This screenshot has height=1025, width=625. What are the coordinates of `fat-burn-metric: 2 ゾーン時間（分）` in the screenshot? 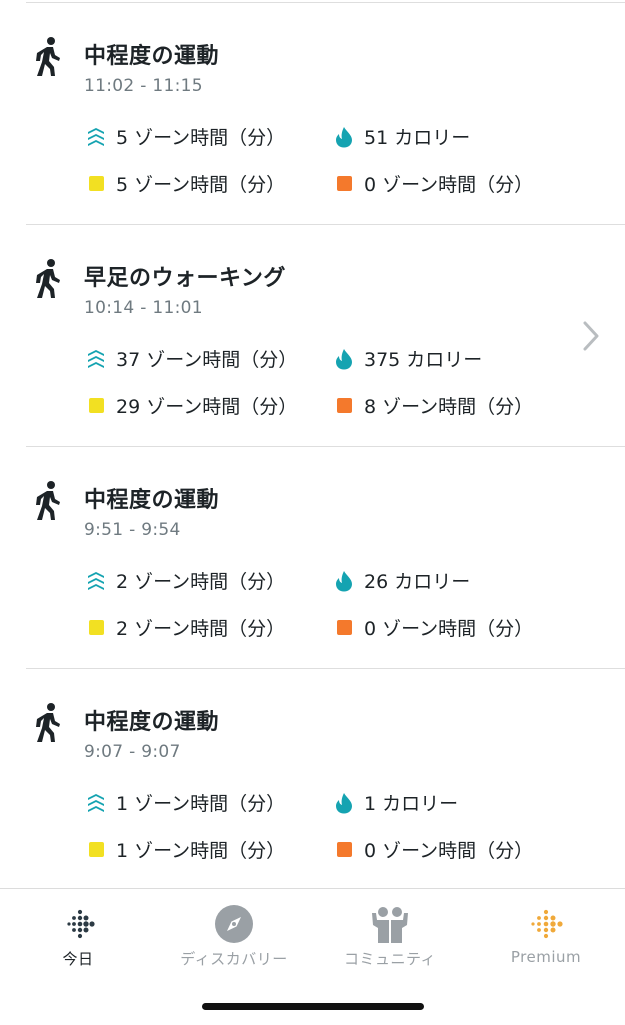 It's located at (185, 627).